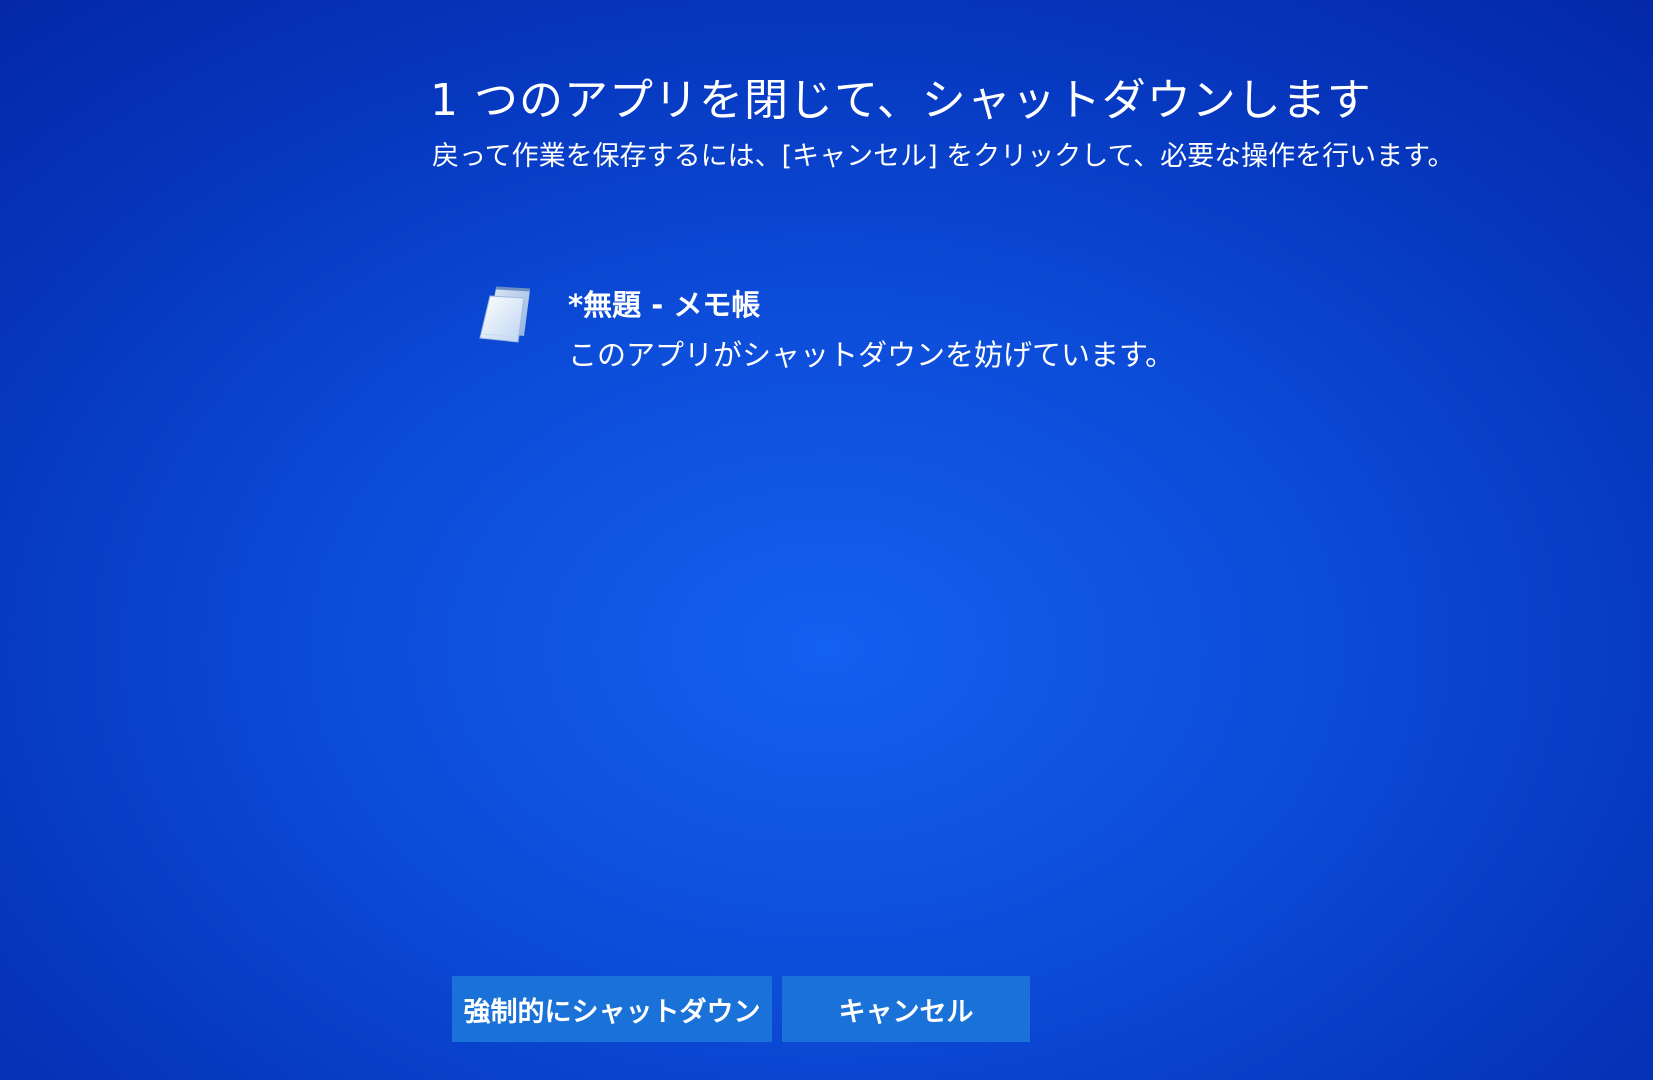 This screenshot has height=1080, width=1653. What do you see at coordinates (824, 328) in the screenshot?
I see `blocking-app-item: *無題 - メモ帳 このアプリがシャットダウンを妨げています。` at bounding box center [824, 328].